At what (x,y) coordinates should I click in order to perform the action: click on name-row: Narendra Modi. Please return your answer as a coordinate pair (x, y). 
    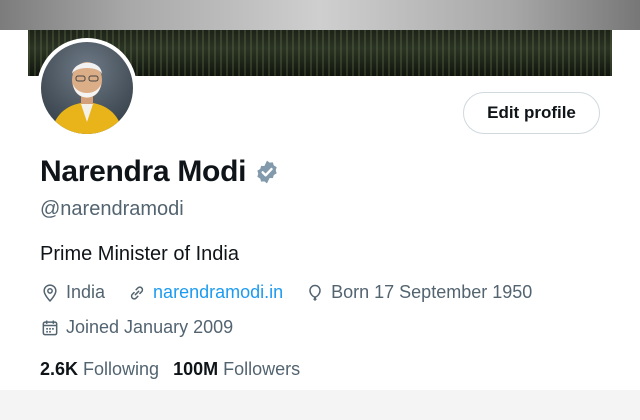
    Looking at the image, I should click on (160, 172).